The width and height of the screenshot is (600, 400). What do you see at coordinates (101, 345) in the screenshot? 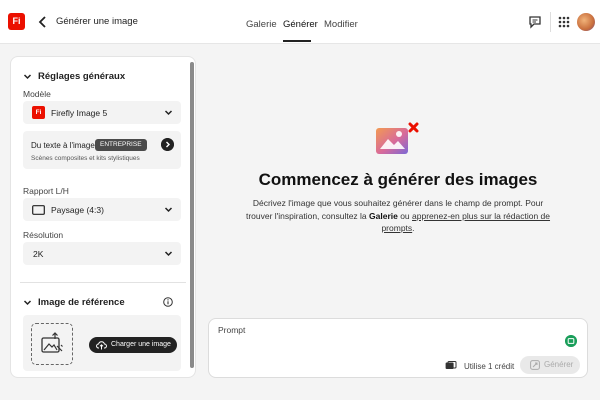
I see `cloud-upload-icon` at bounding box center [101, 345].